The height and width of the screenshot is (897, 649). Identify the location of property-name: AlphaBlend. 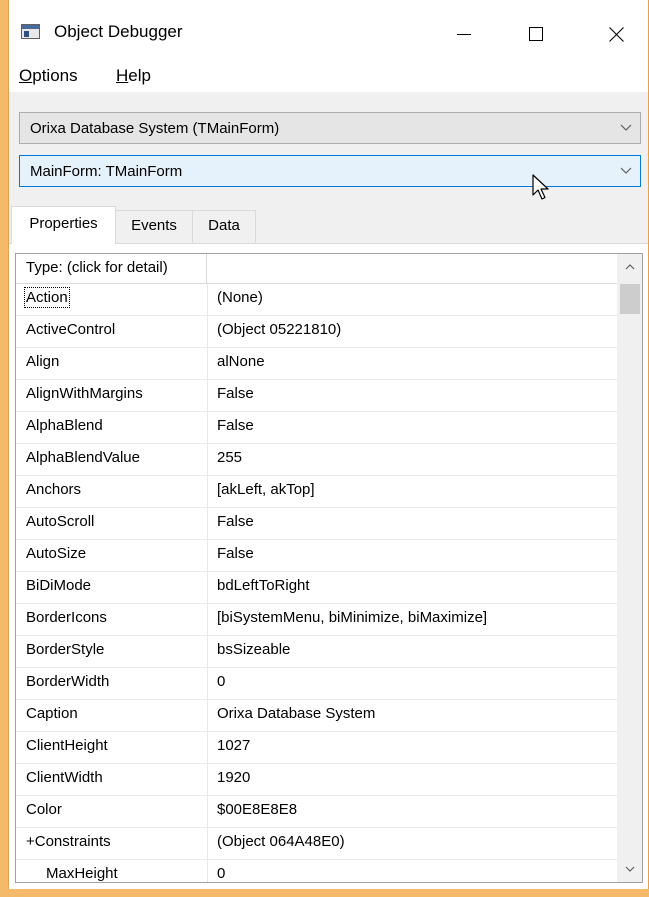
(64, 425).